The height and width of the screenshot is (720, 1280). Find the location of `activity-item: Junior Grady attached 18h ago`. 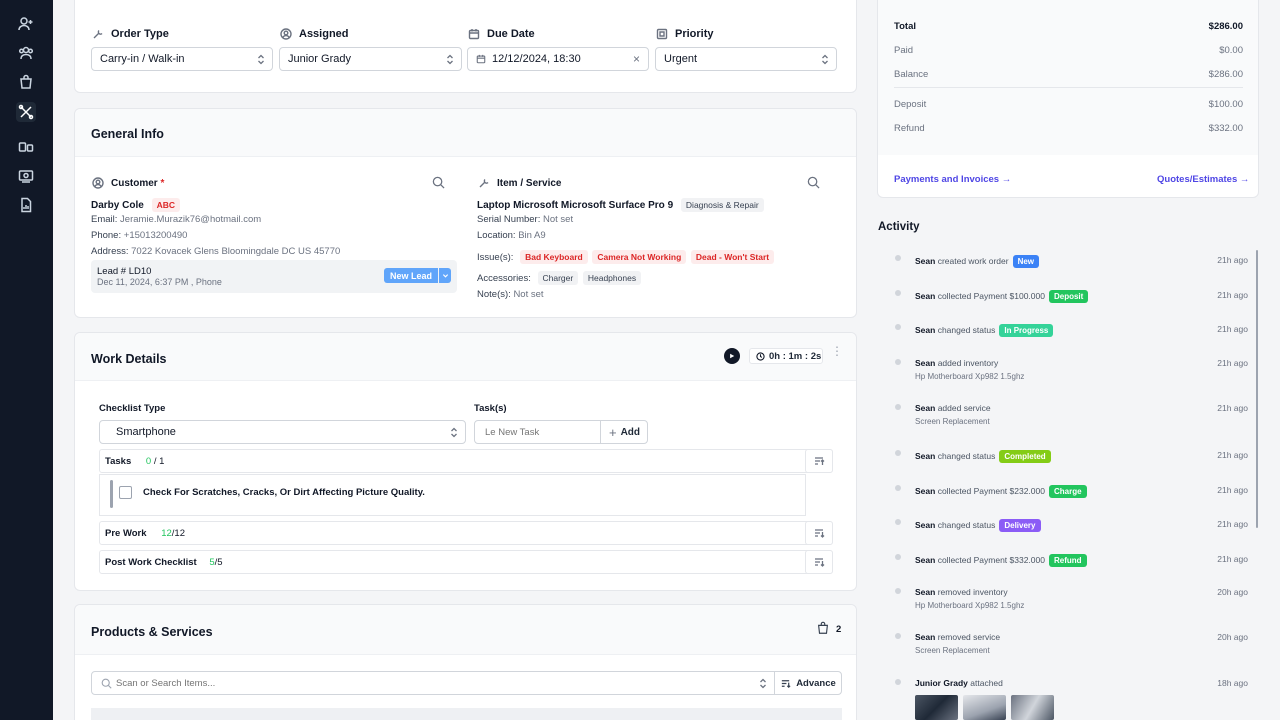

activity-item: Junior Grady attached 18h ago is located at coordinates (1063, 699).